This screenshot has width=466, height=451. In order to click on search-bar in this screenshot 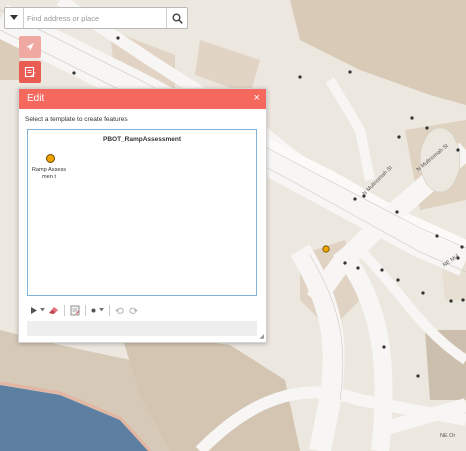, I will do `click(96, 18)`.